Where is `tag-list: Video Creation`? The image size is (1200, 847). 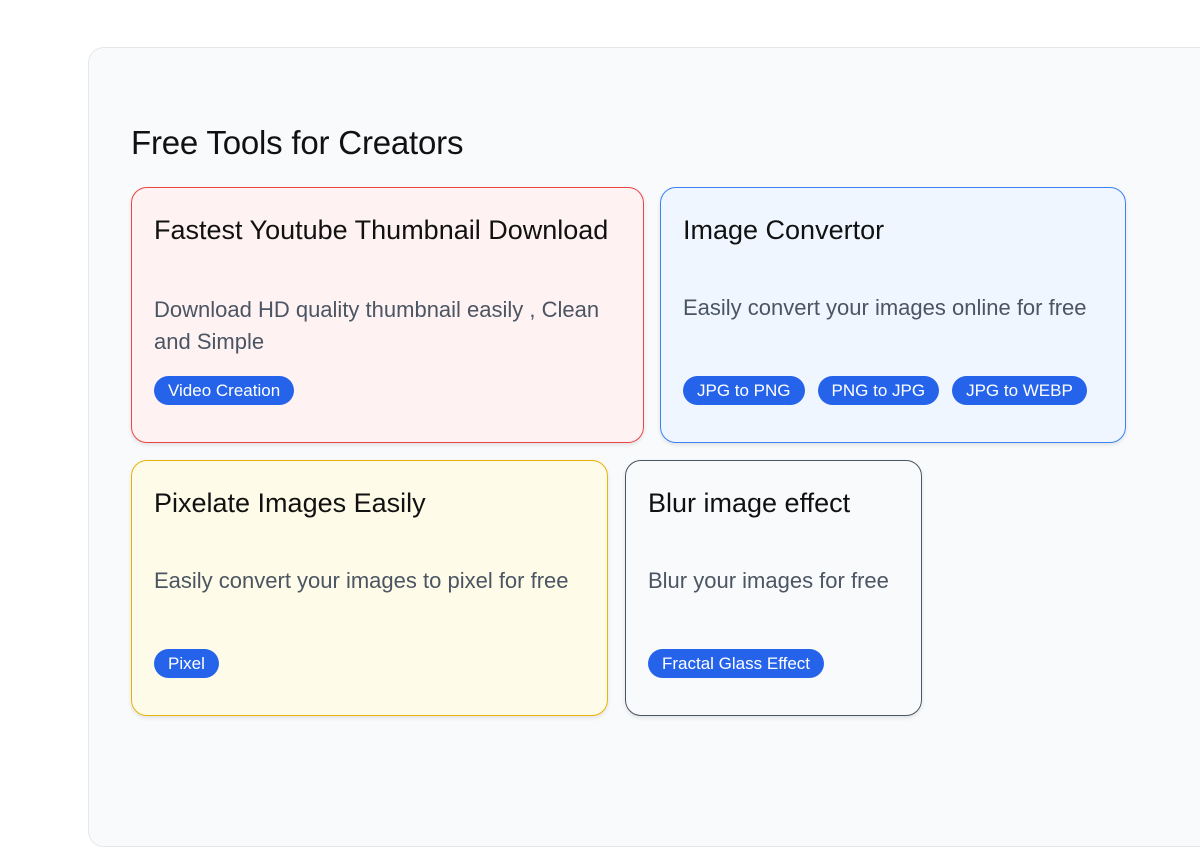
tag-list: Video Creation is located at coordinates (224, 390).